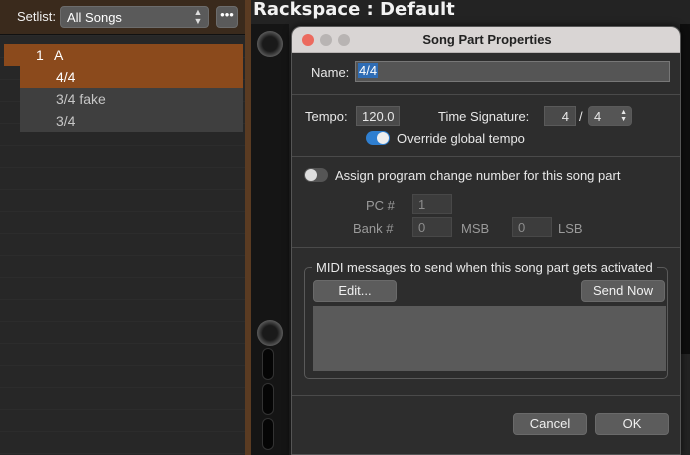 This screenshot has height=455, width=690. What do you see at coordinates (373, 228) in the screenshot?
I see `bank-label: Bank #` at bounding box center [373, 228].